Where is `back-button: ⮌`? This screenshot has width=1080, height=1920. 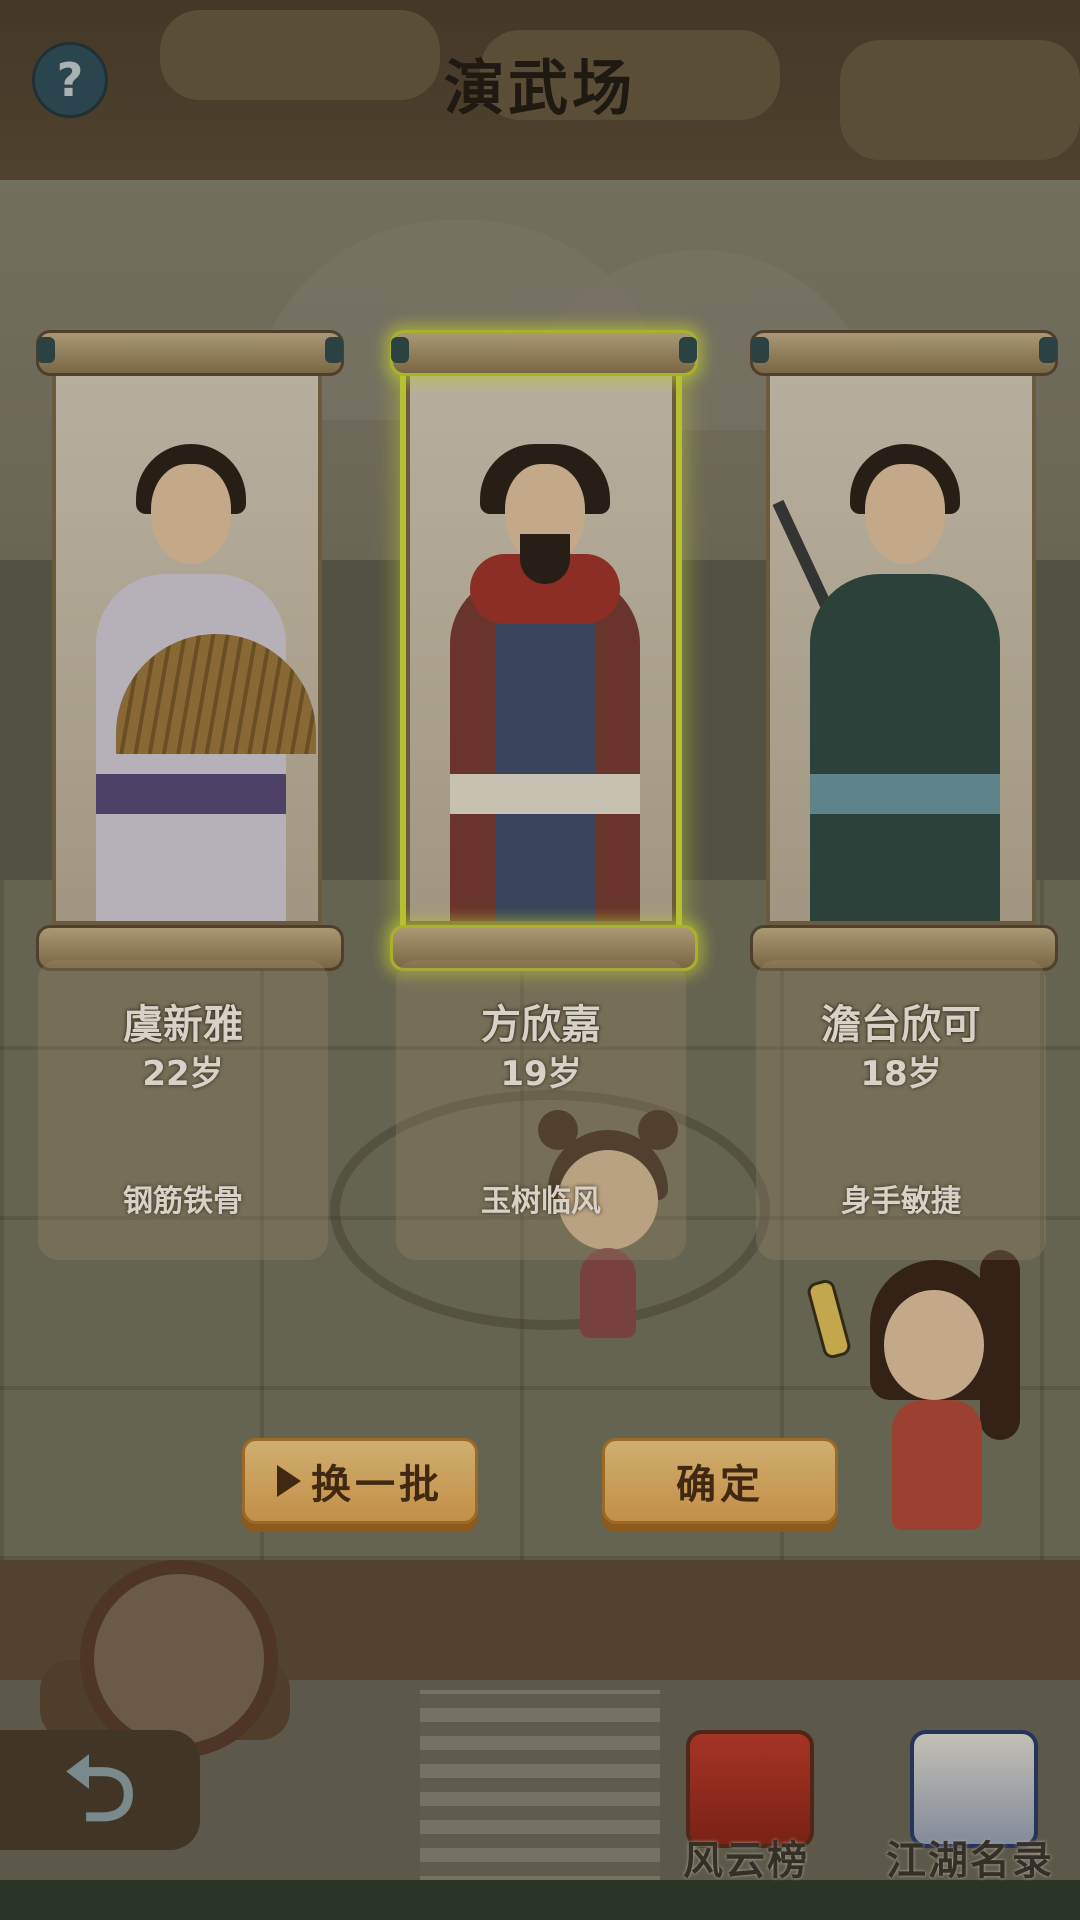
back-button: ⮌ is located at coordinates (100, 1790).